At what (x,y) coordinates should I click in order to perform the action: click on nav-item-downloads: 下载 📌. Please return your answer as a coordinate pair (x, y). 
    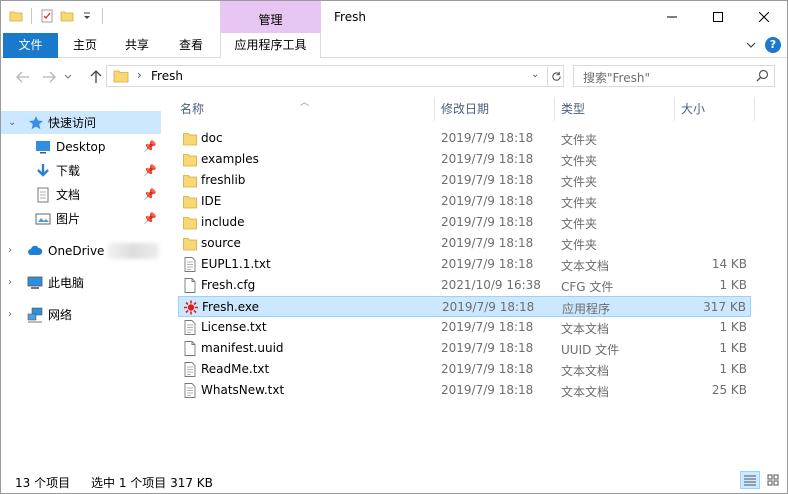
    Looking at the image, I should click on (81, 170).